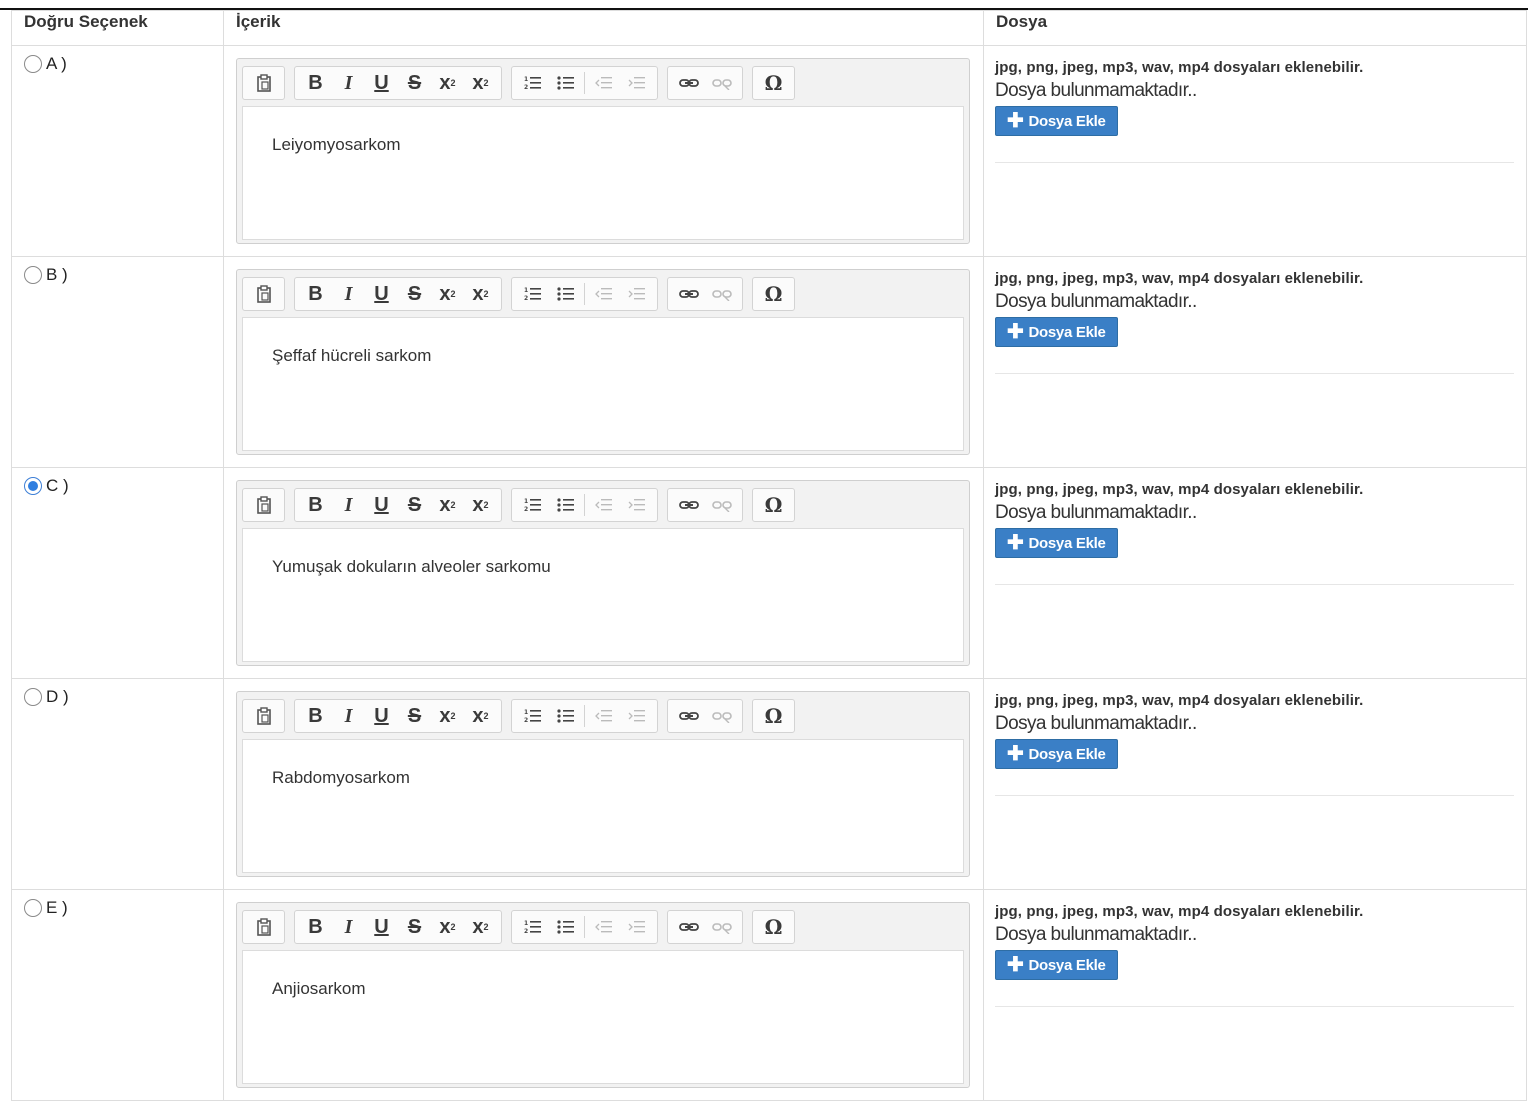 The image size is (1528, 1101). Describe the element at coordinates (117, 482) in the screenshot. I see `option-choice: C )` at that location.